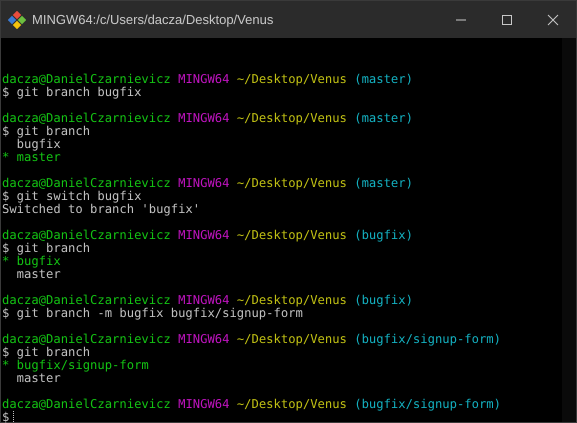  Describe the element at coordinates (17, 19) in the screenshot. I see `app-logo-icon` at that location.